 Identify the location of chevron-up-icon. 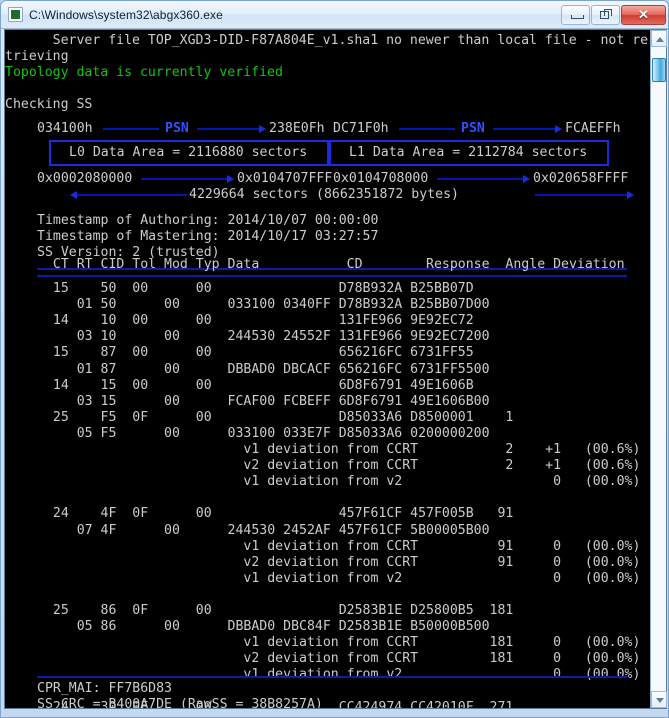
(660, 39).